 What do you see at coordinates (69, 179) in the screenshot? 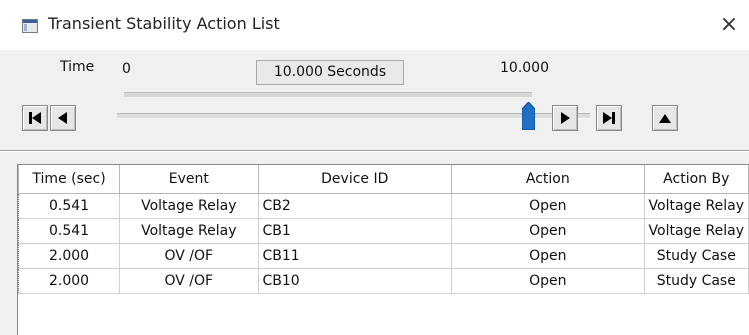
I see `column-header-time: Time (sec)` at bounding box center [69, 179].